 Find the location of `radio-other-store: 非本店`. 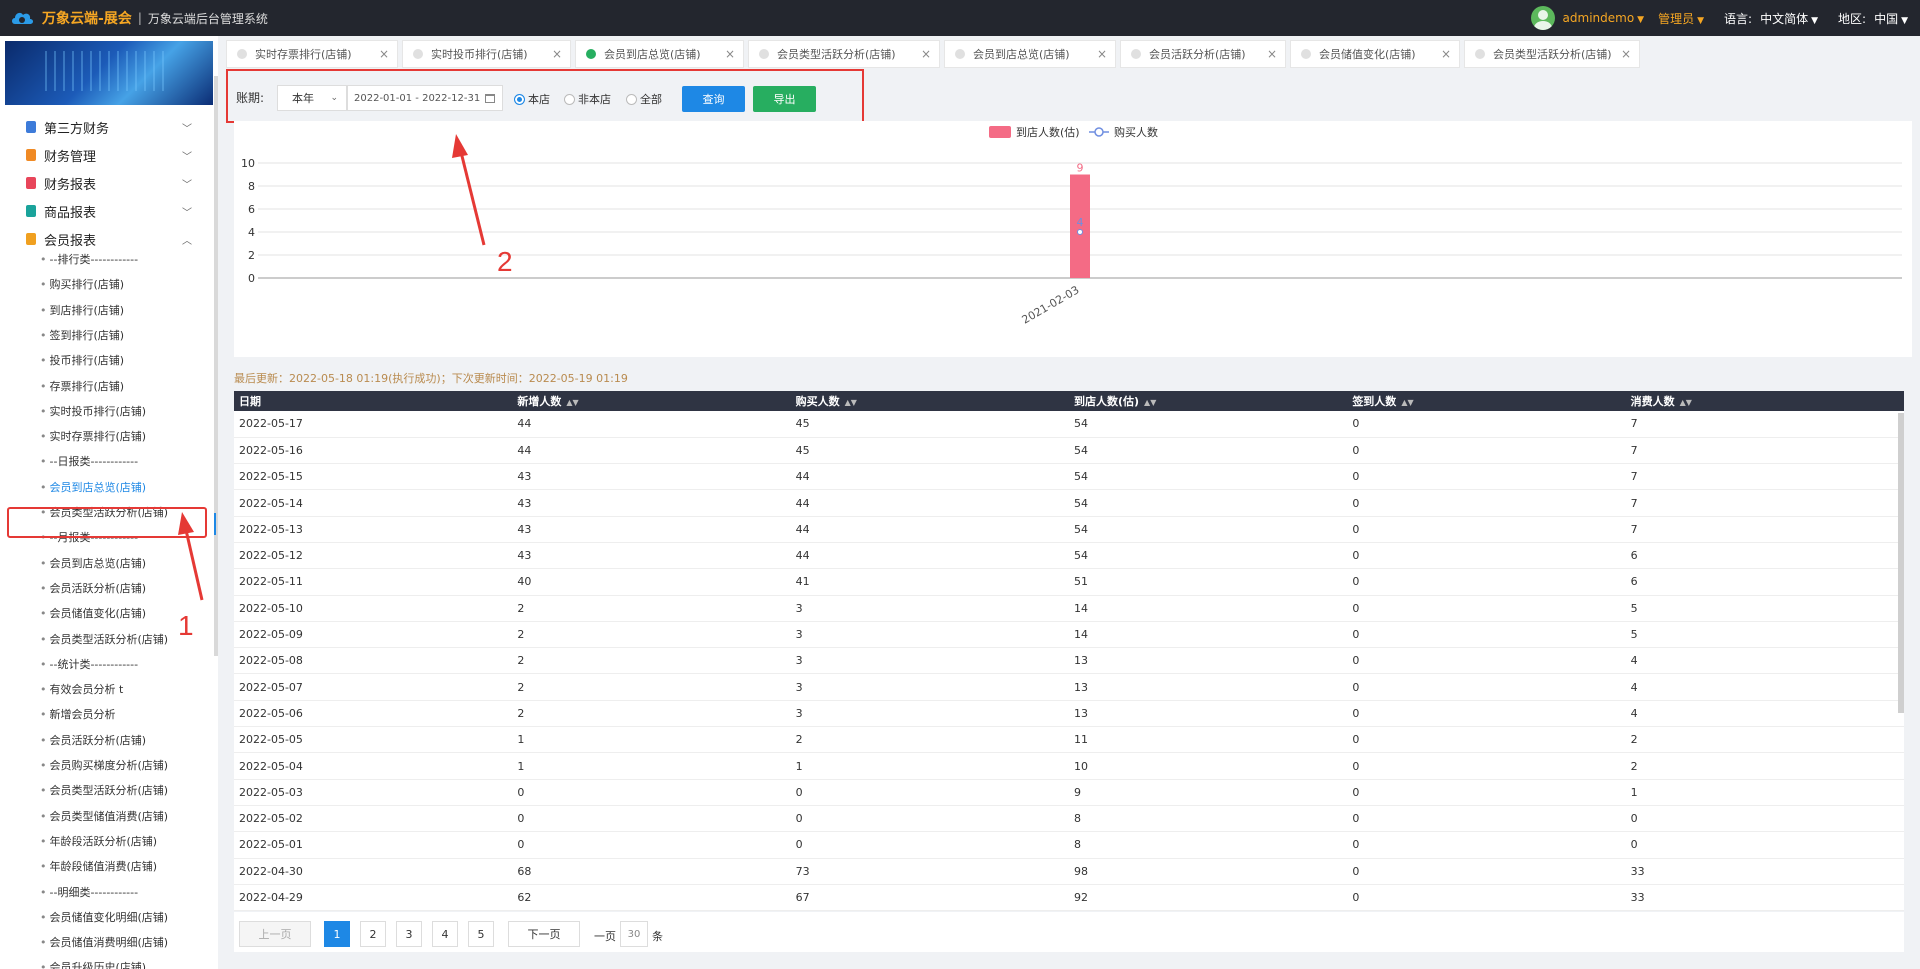

radio-other-store: 非本店 is located at coordinates (587, 99).